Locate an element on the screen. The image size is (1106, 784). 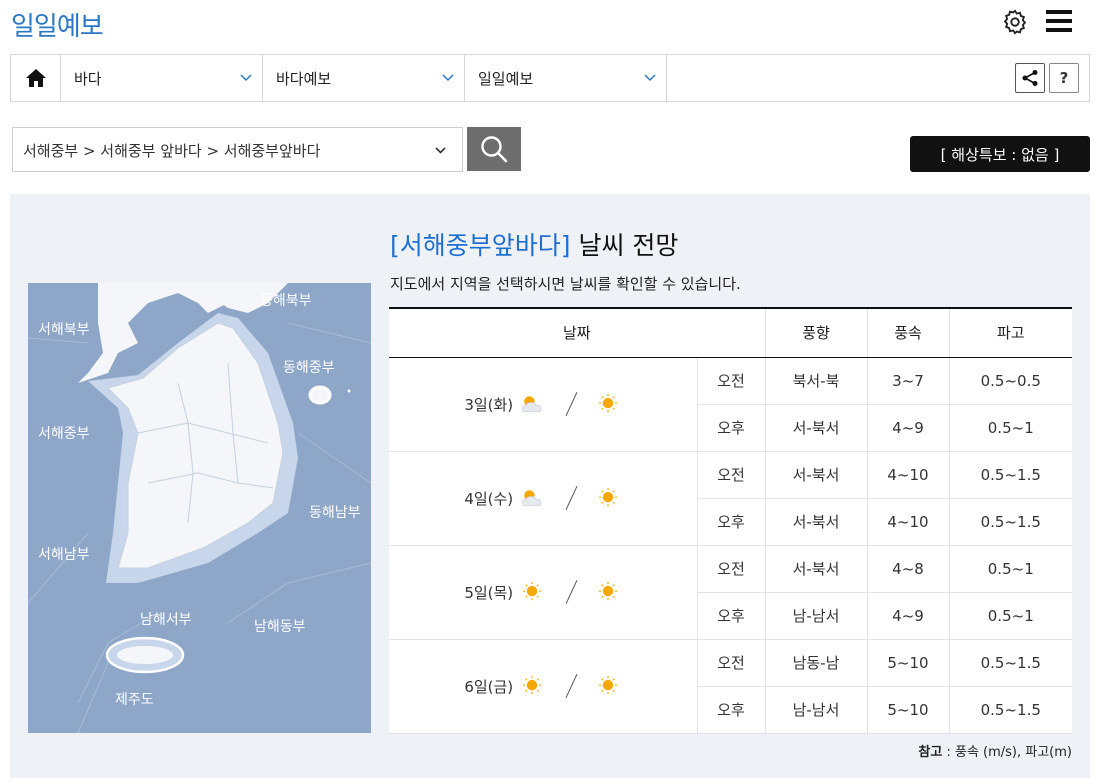
date-cell: 4일(수) is located at coordinates (543, 498).